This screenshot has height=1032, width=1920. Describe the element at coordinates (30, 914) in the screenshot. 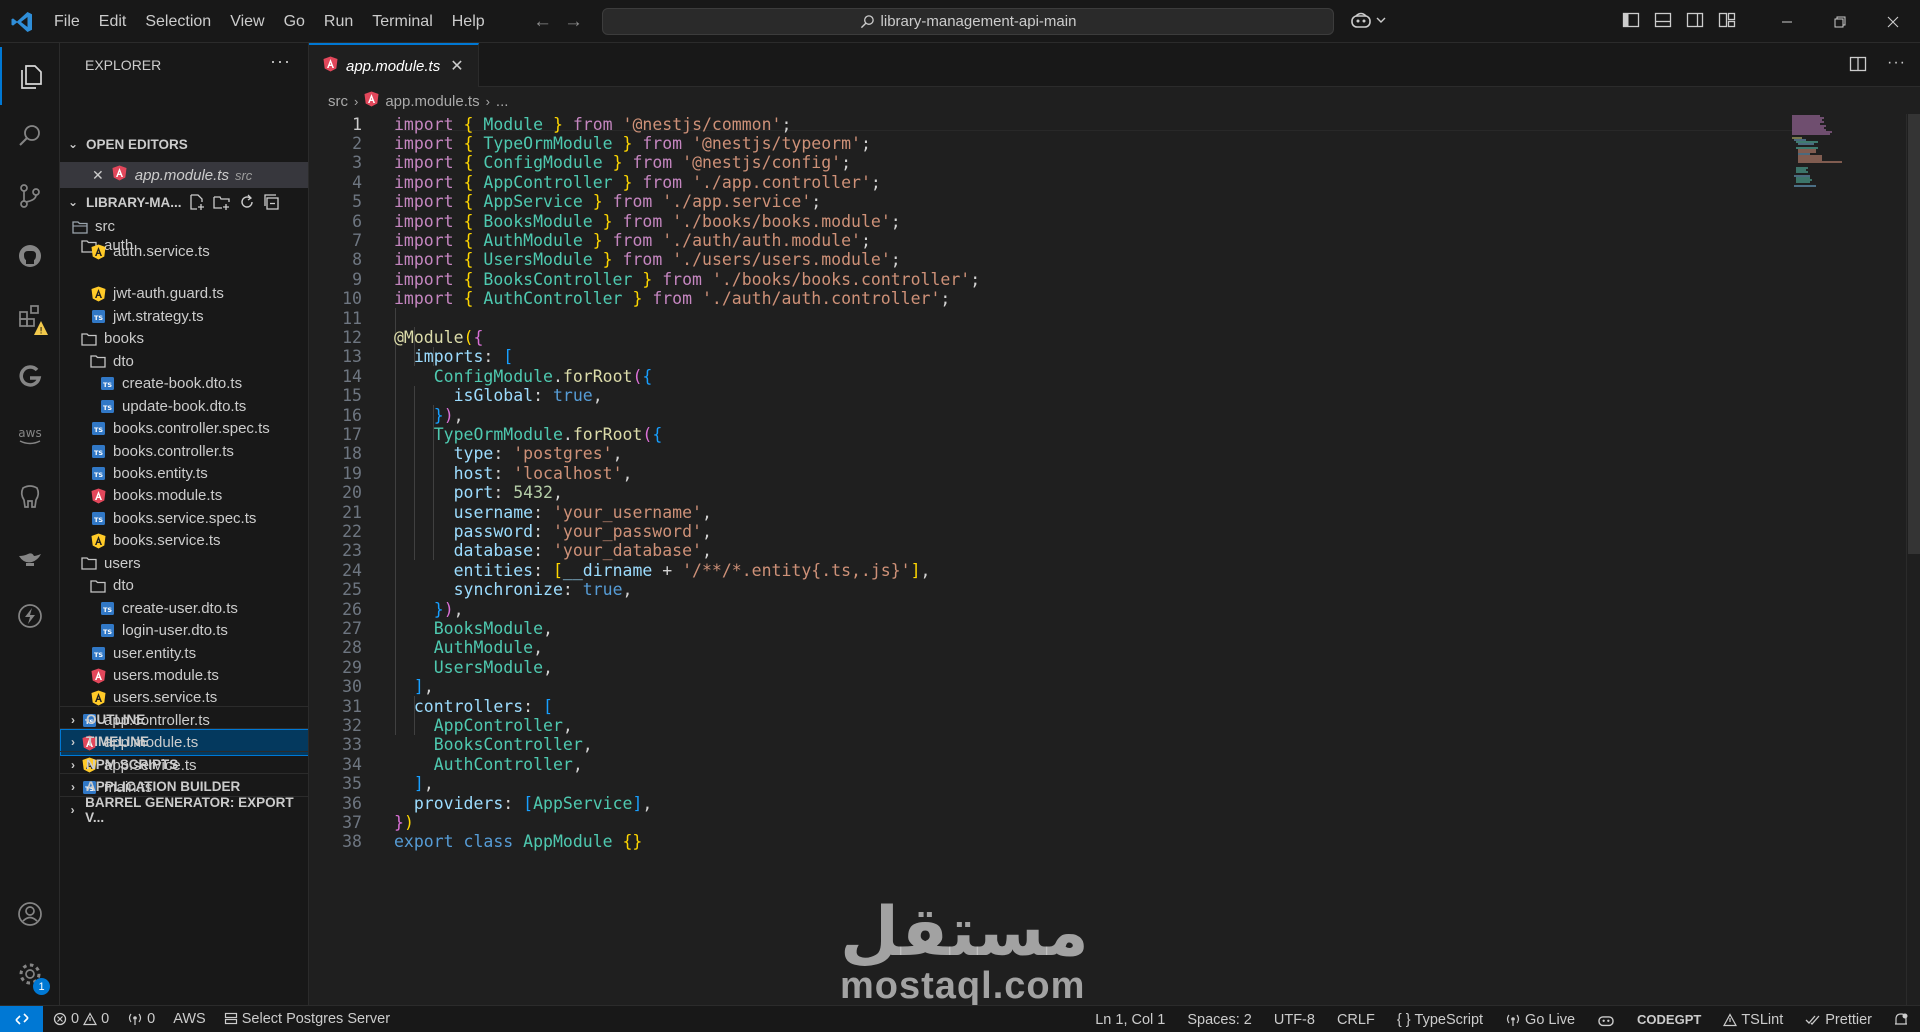

I see `activity-accounts` at that location.